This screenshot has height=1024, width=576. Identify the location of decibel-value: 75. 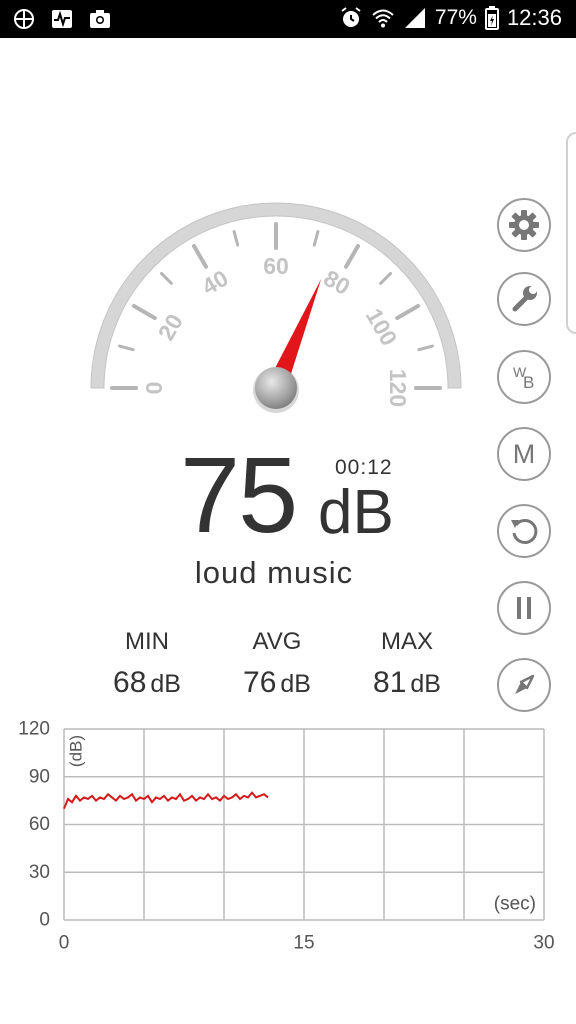
(239, 494).